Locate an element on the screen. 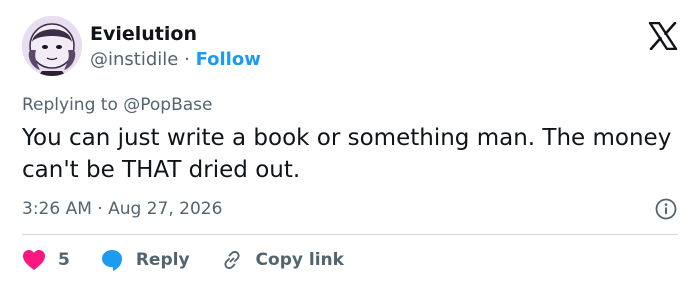  replying-to-line: Replying to @PopBase is located at coordinates (117, 105).